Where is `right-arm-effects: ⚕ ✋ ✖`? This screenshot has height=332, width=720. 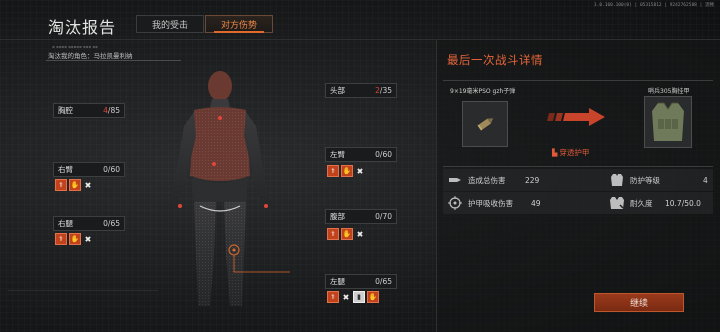
right-arm-effects: ⚕ ✋ ✖ is located at coordinates (74, 185).